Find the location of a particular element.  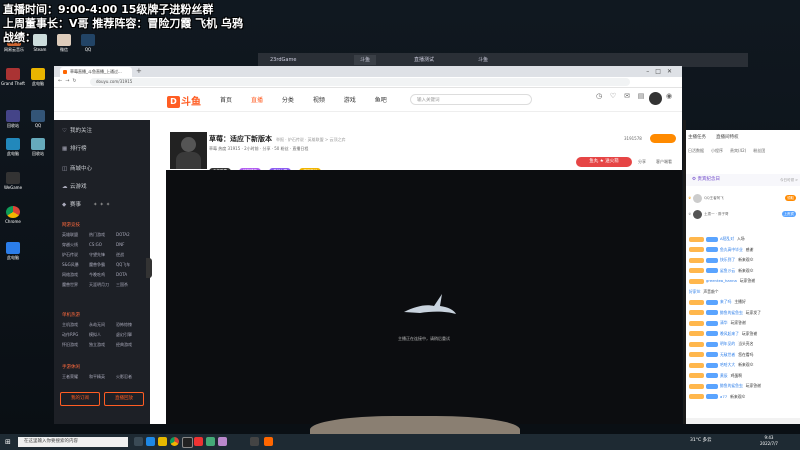

game-link: DNF is located at coordinates (129, 245).